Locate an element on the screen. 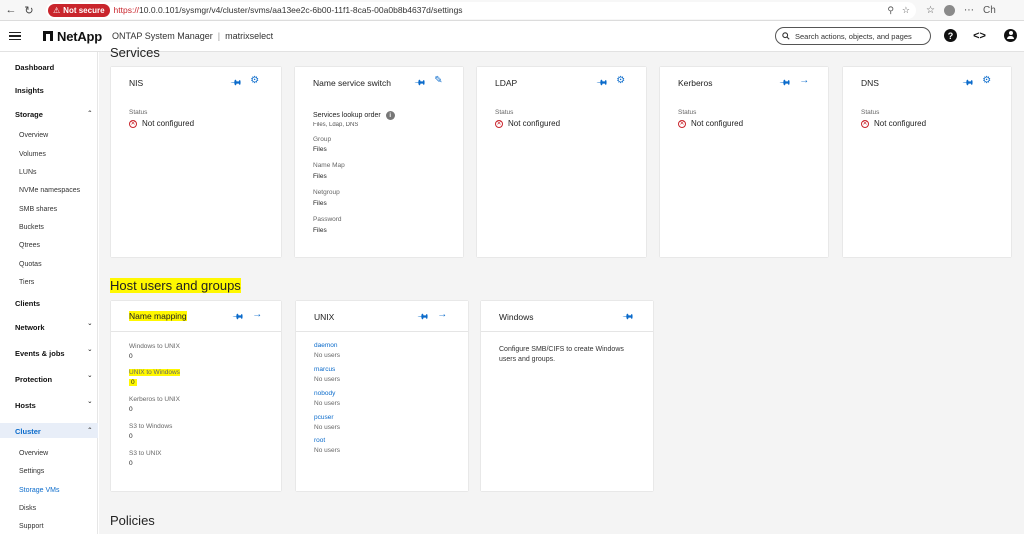 The height and width of the screenshot is (534, 1024). nss-password-value: Files is located at coordinates (320, 230).